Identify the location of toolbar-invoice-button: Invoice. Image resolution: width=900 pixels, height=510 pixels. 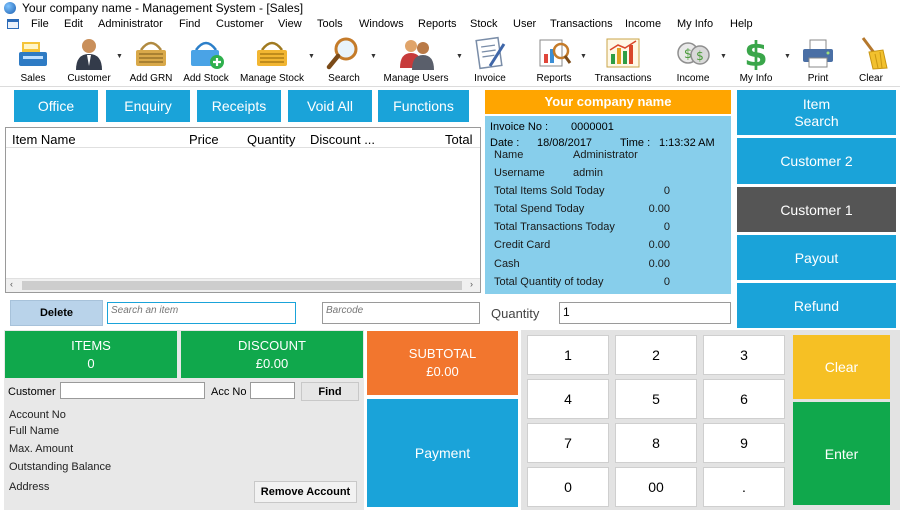
(490, 60).